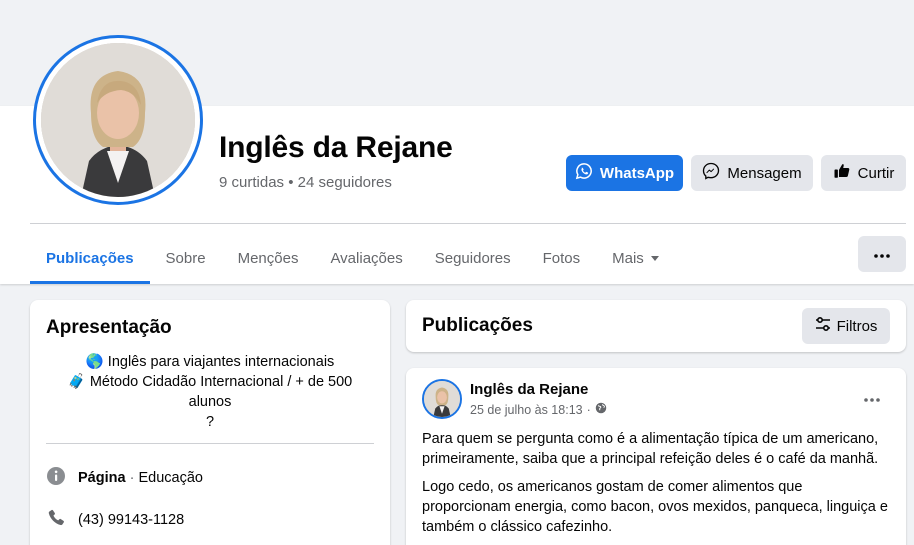  Describe the element at coordinates (468, 223) in the screenshot. I see `header-divider` at that location.